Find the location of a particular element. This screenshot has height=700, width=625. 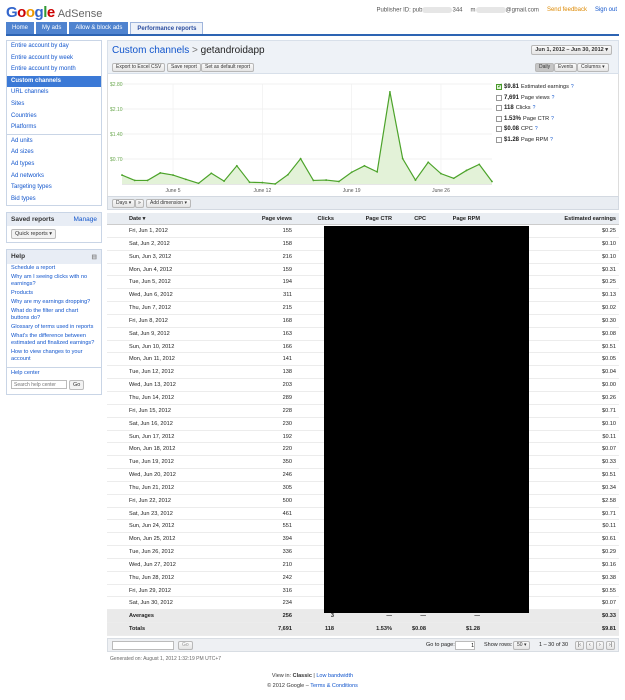

tab-my-ads: My ads is located at coordinates (52, 28).